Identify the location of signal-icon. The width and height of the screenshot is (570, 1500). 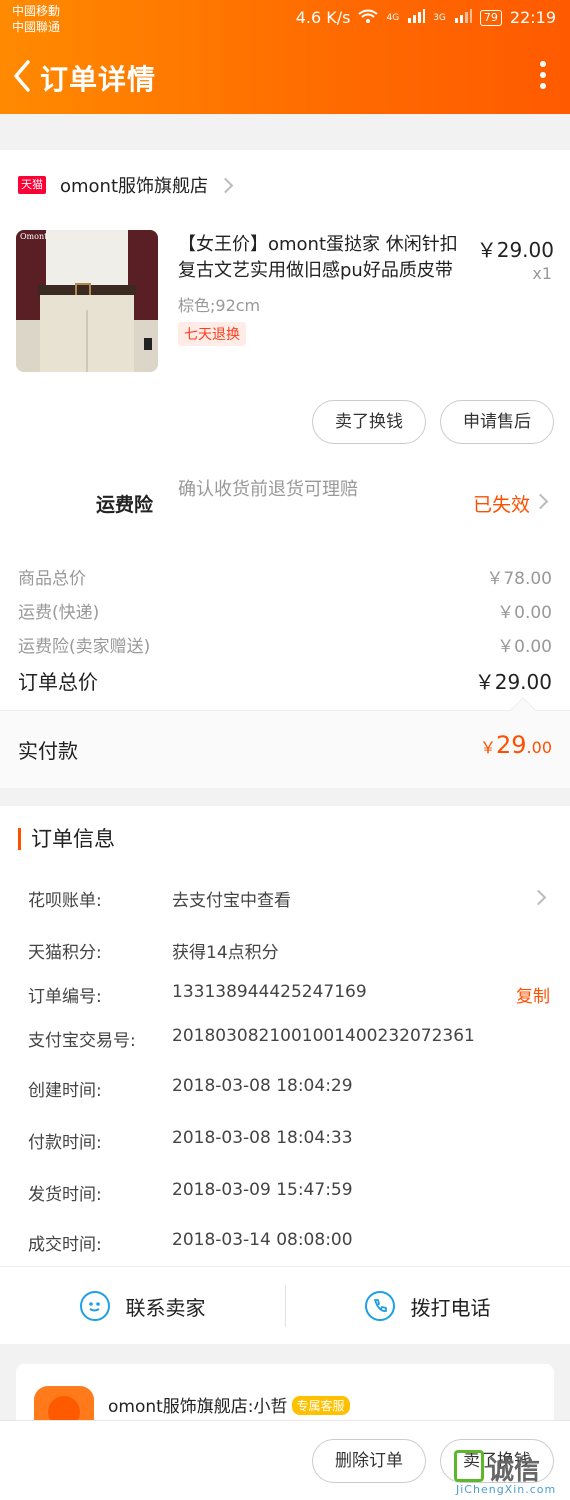
(416, 17).